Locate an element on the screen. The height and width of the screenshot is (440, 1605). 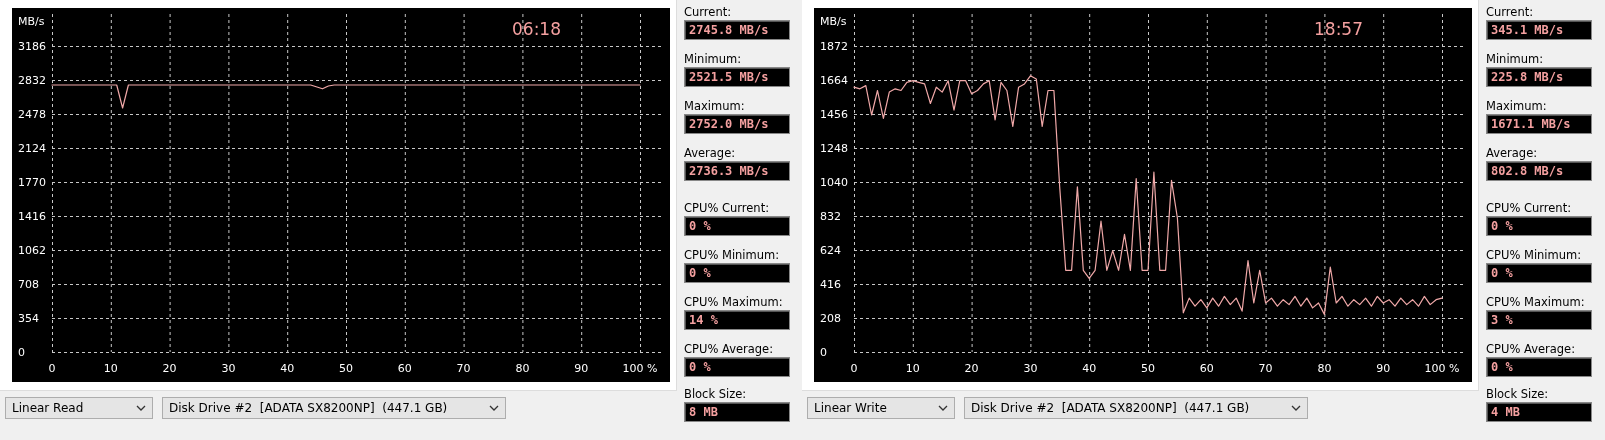
y-tick-label: 2832 is located at coordinates (32, 80).